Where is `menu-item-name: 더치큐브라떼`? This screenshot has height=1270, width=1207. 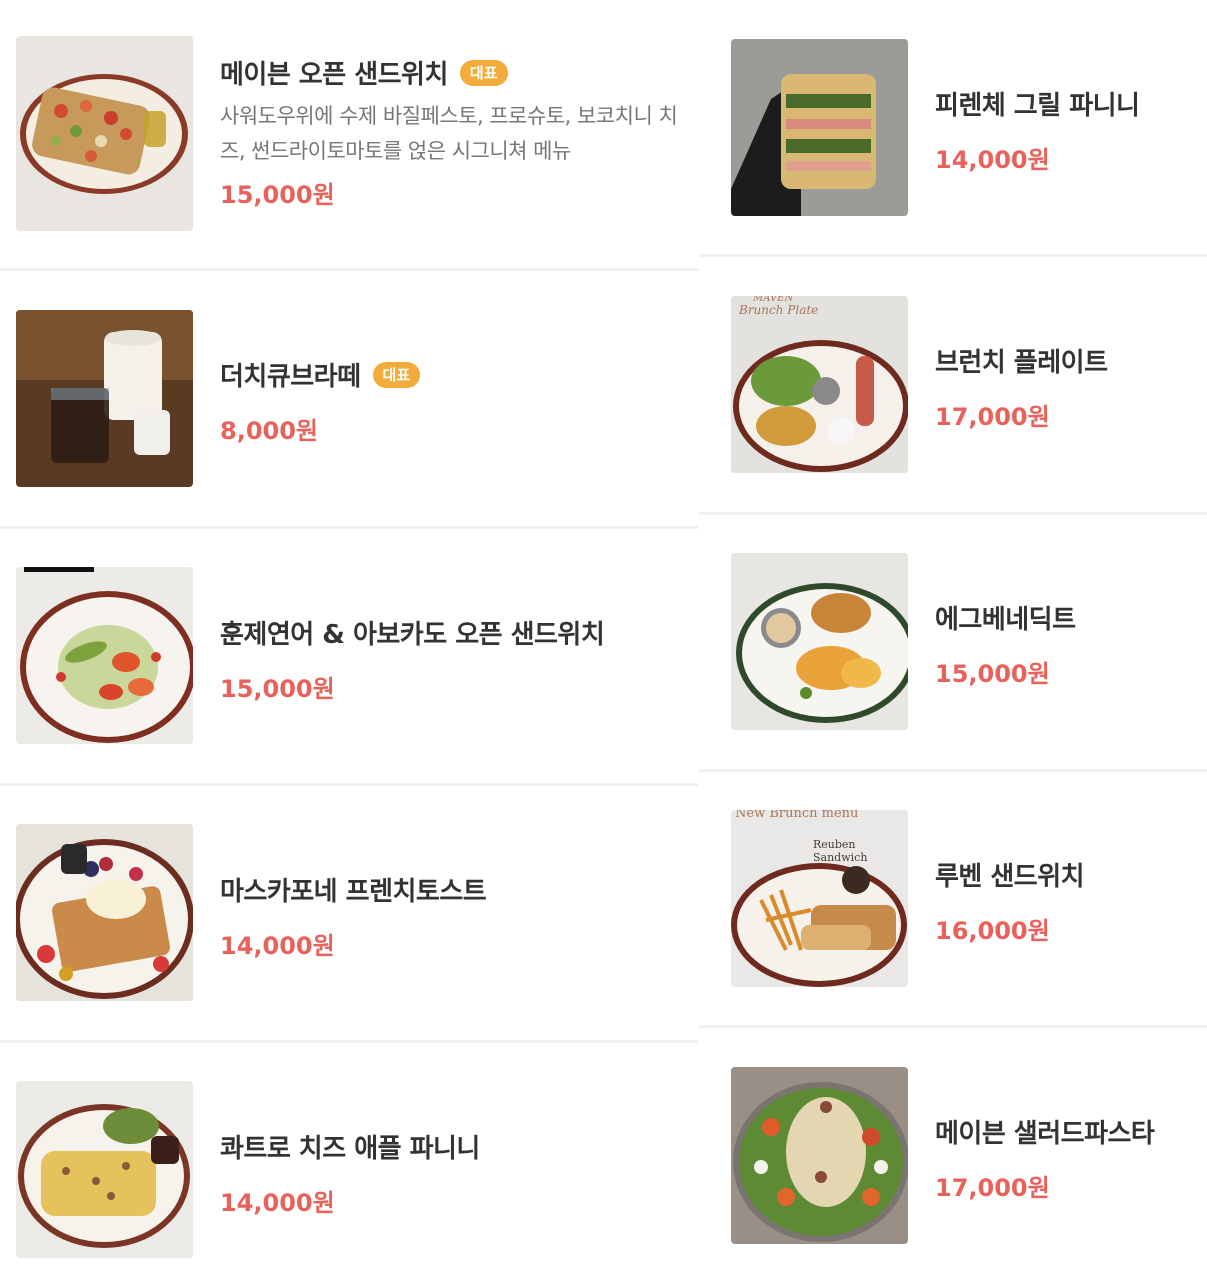 menu-item-name: 더치큐브라떼 is located at coordinates (290, 377).